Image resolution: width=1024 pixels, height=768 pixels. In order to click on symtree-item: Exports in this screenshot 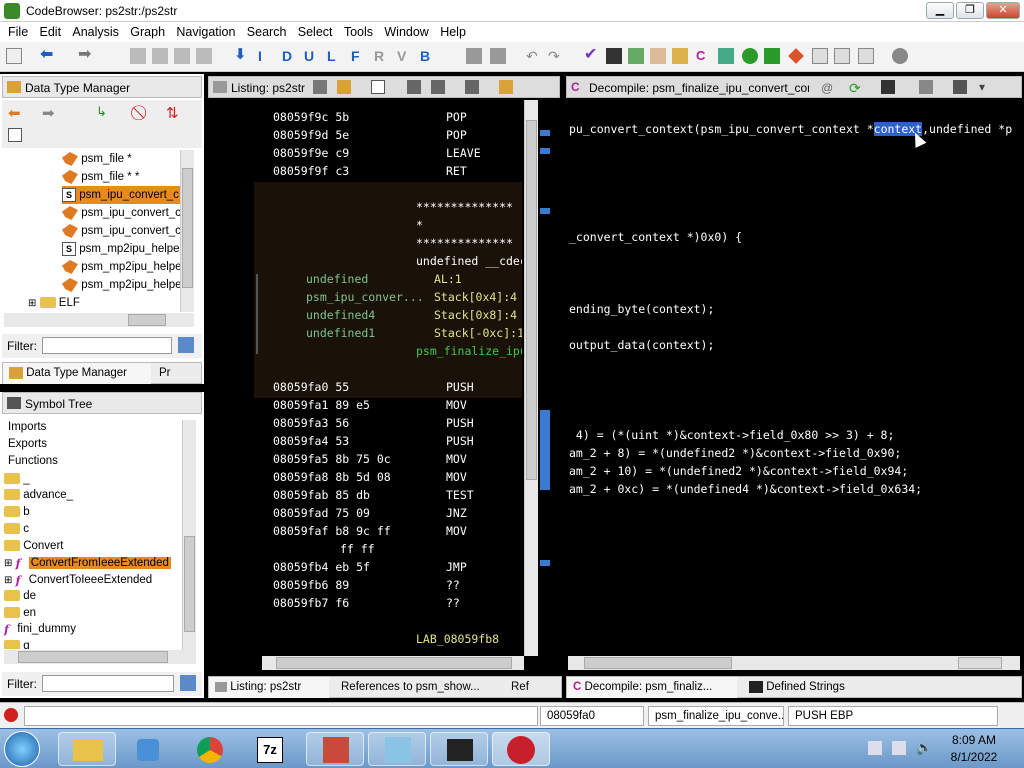, I will do `click(27, 444)`.